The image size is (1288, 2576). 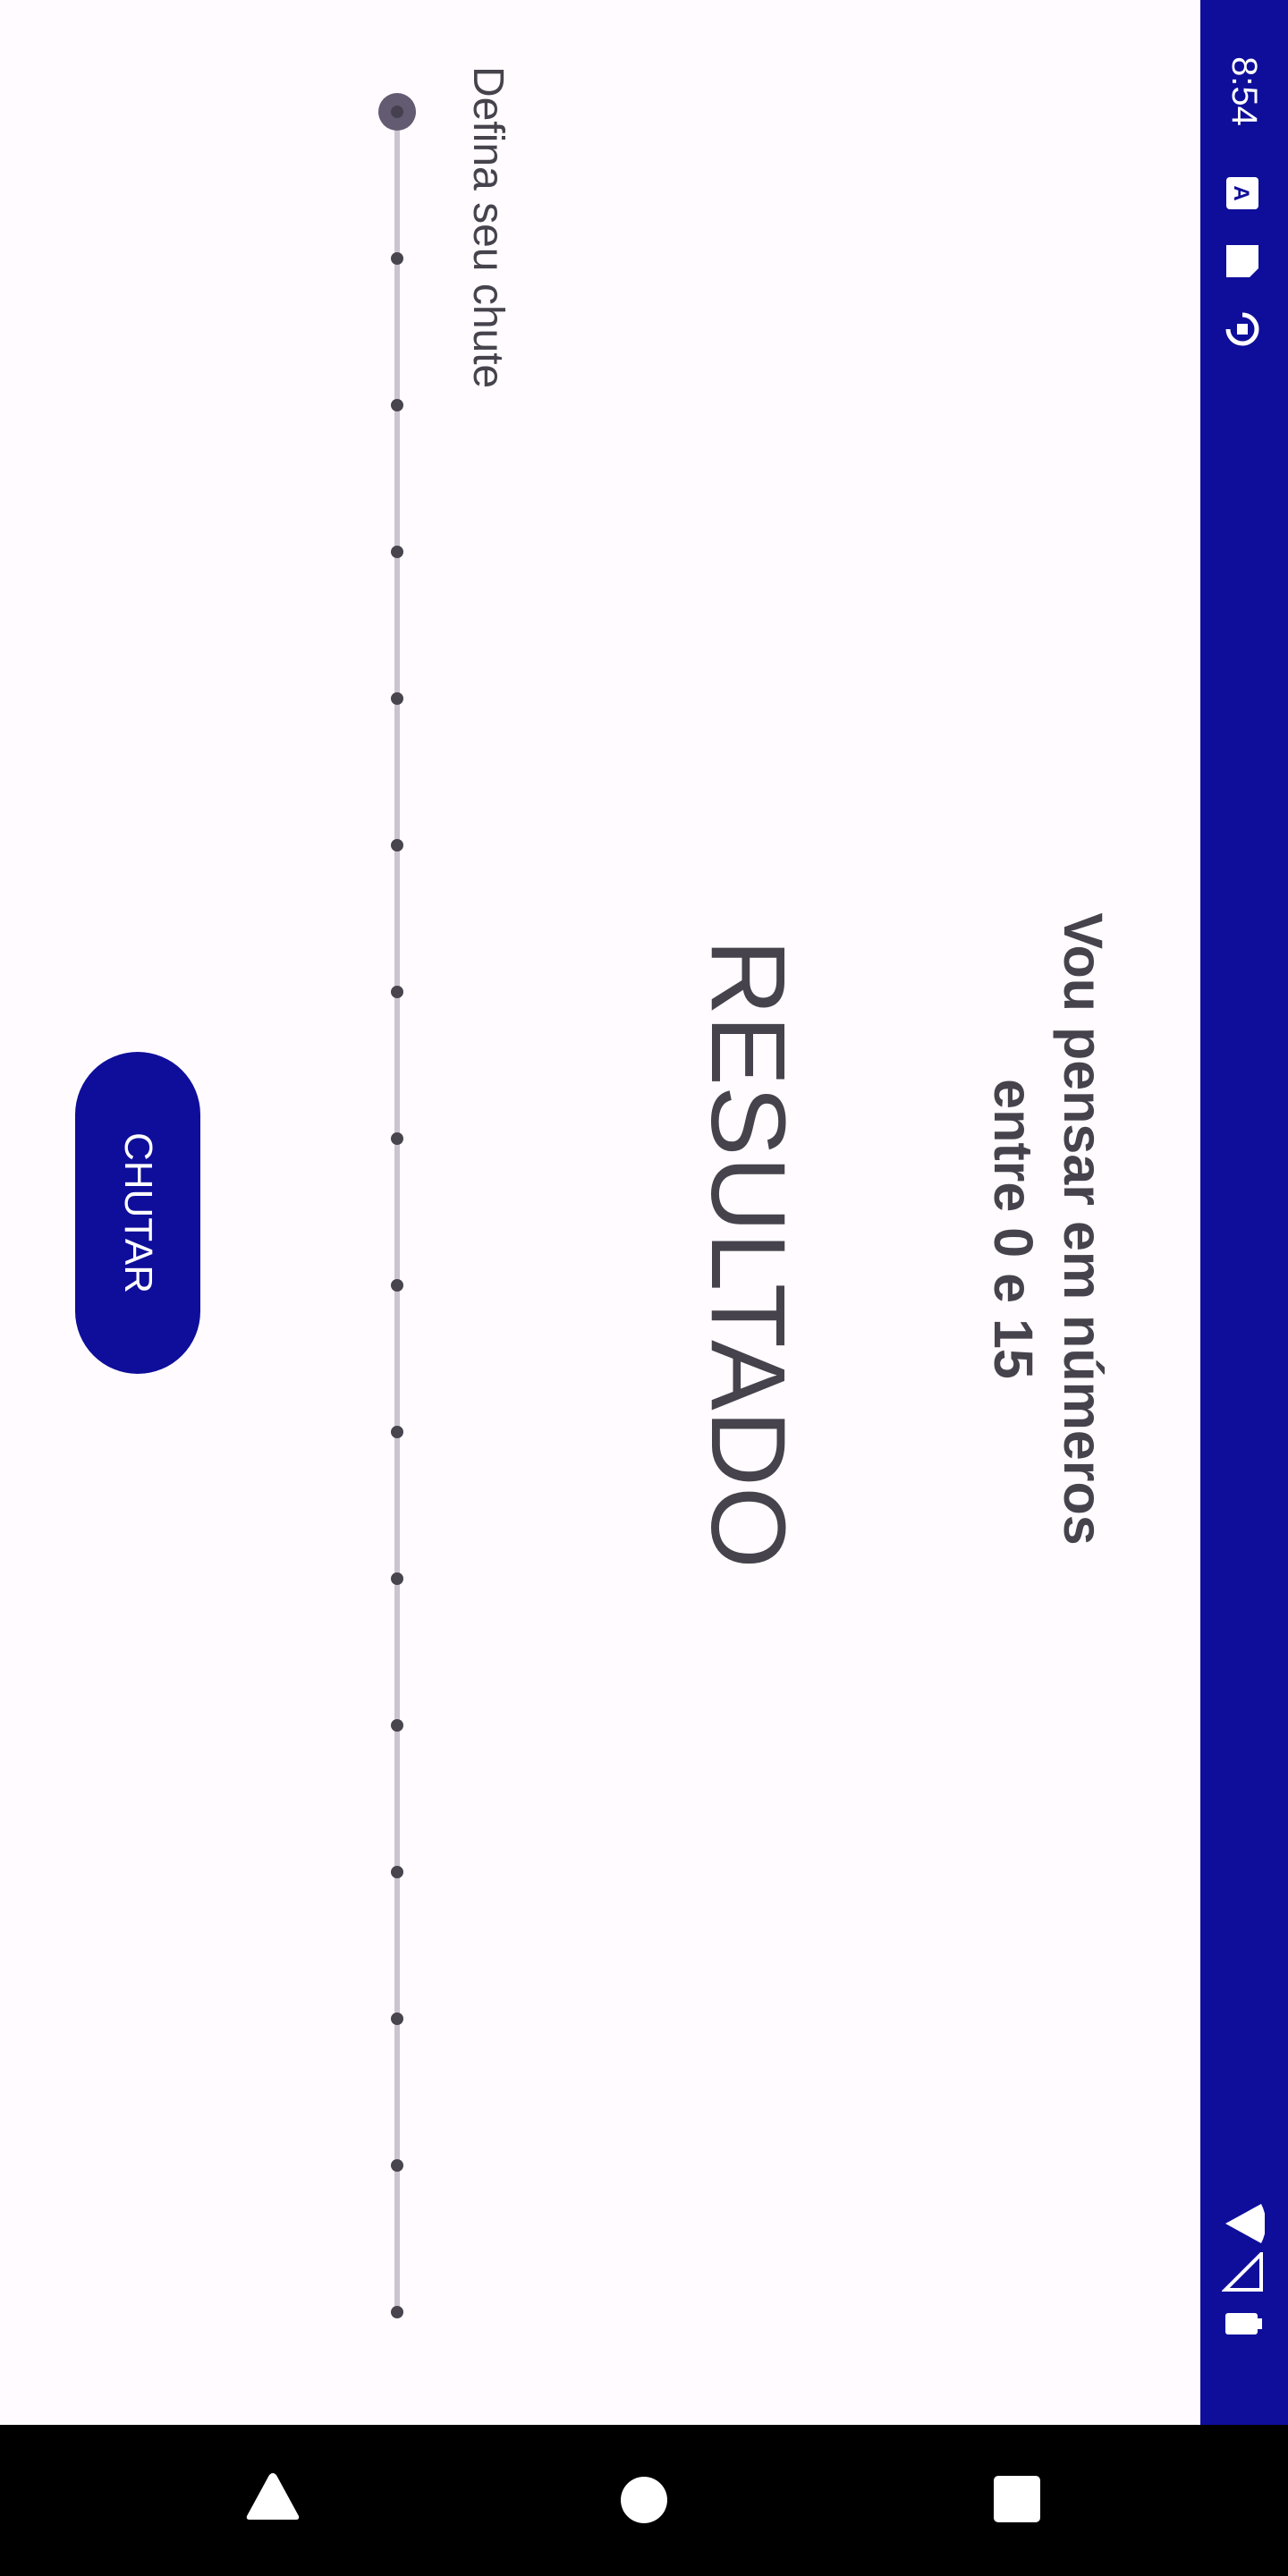 What do you see at coordinates (273, 2496) in the screenshot?
I see `back-icon` at bounding box center [273, 2496].